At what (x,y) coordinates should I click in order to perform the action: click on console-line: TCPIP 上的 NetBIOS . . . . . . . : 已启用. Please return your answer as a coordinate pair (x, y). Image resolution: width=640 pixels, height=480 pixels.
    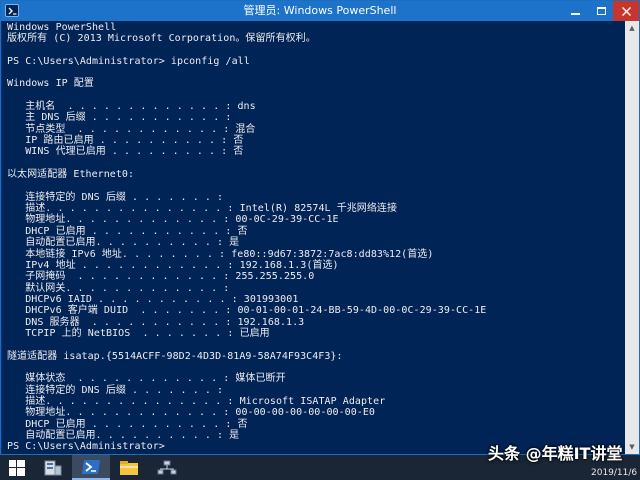
    Looking at the image, I should click on (138, 333).